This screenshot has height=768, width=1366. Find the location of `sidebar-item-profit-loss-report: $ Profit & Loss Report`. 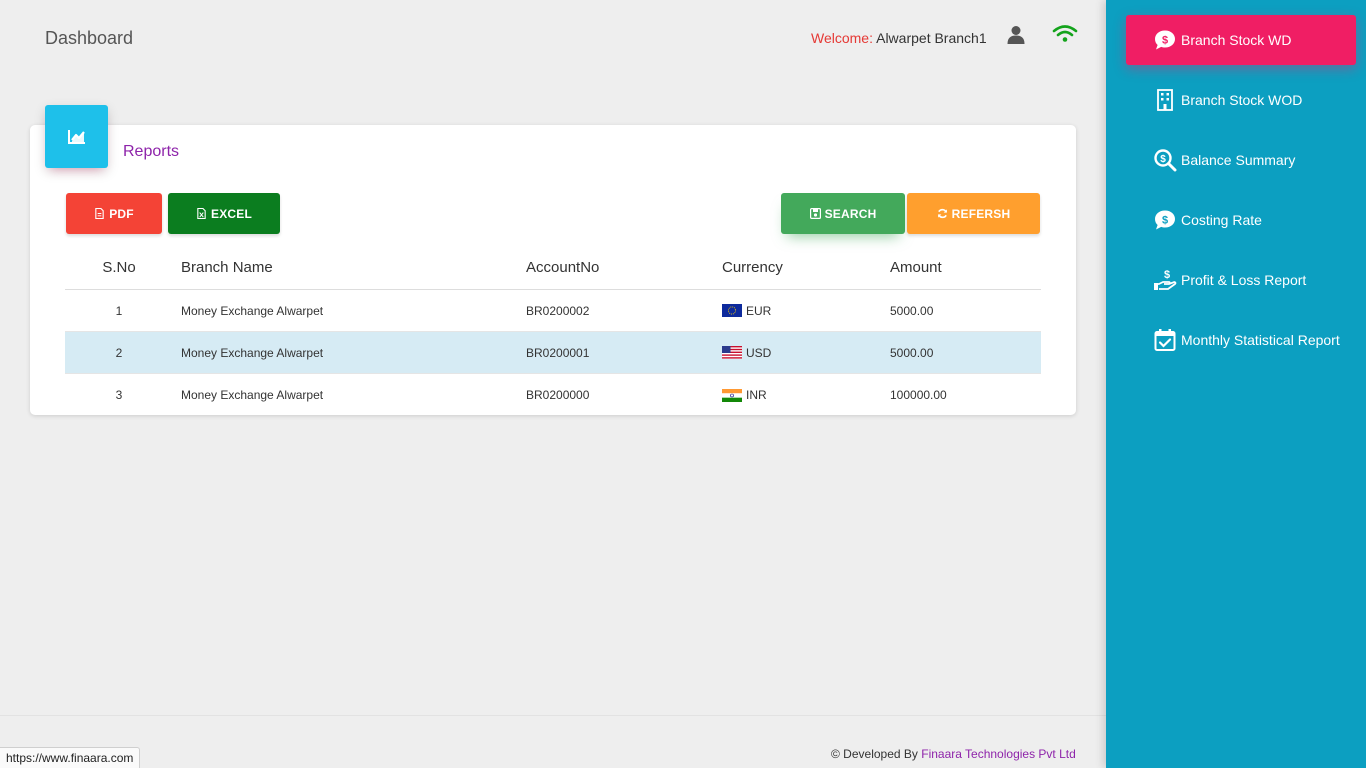

sidebar-item-profit-loss-report: $ Profit & Loss Report is located at coordinates (1241, 280).